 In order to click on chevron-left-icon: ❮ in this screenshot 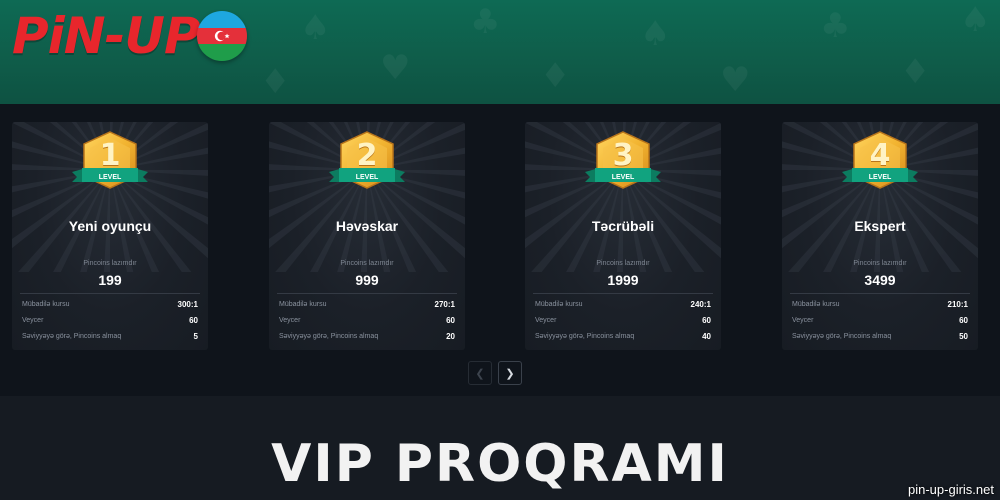, I will do `click(480, 373)`.